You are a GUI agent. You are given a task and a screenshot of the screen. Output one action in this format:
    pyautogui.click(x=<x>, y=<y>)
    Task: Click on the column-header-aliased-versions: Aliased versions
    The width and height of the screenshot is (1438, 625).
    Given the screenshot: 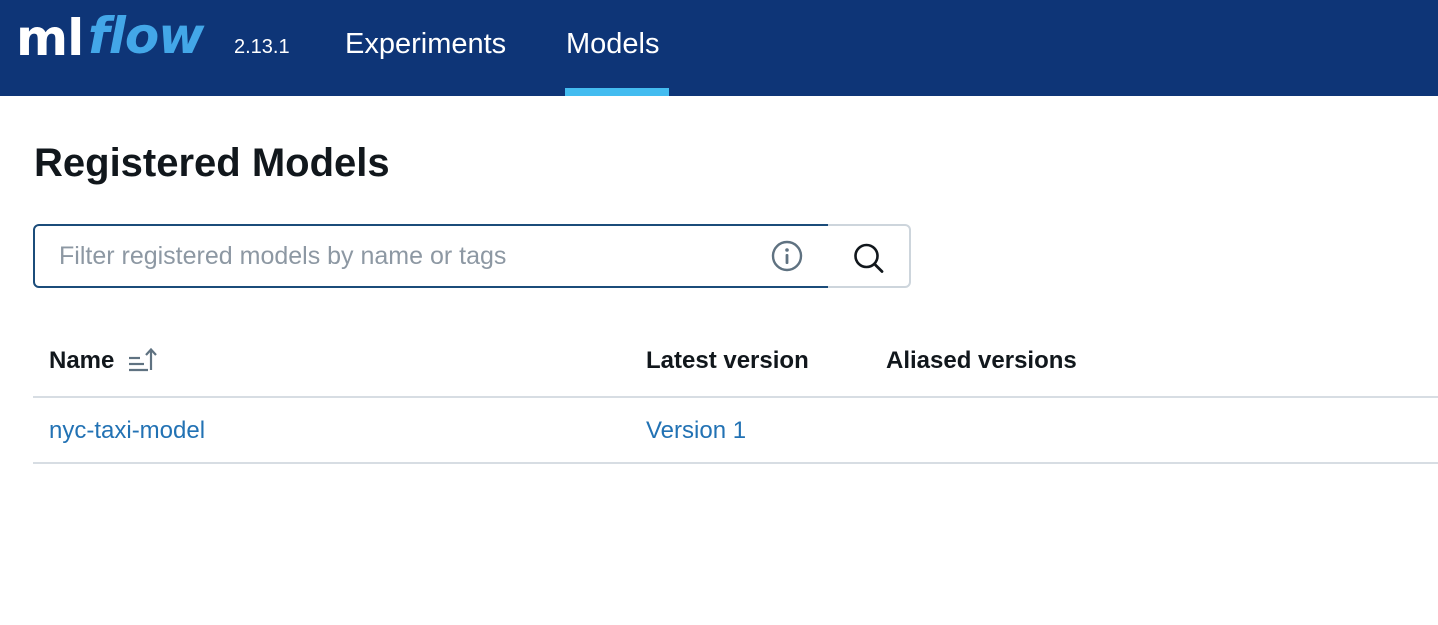 What is the action you would take?
    pyautogui.click(x=981, y=360)
    